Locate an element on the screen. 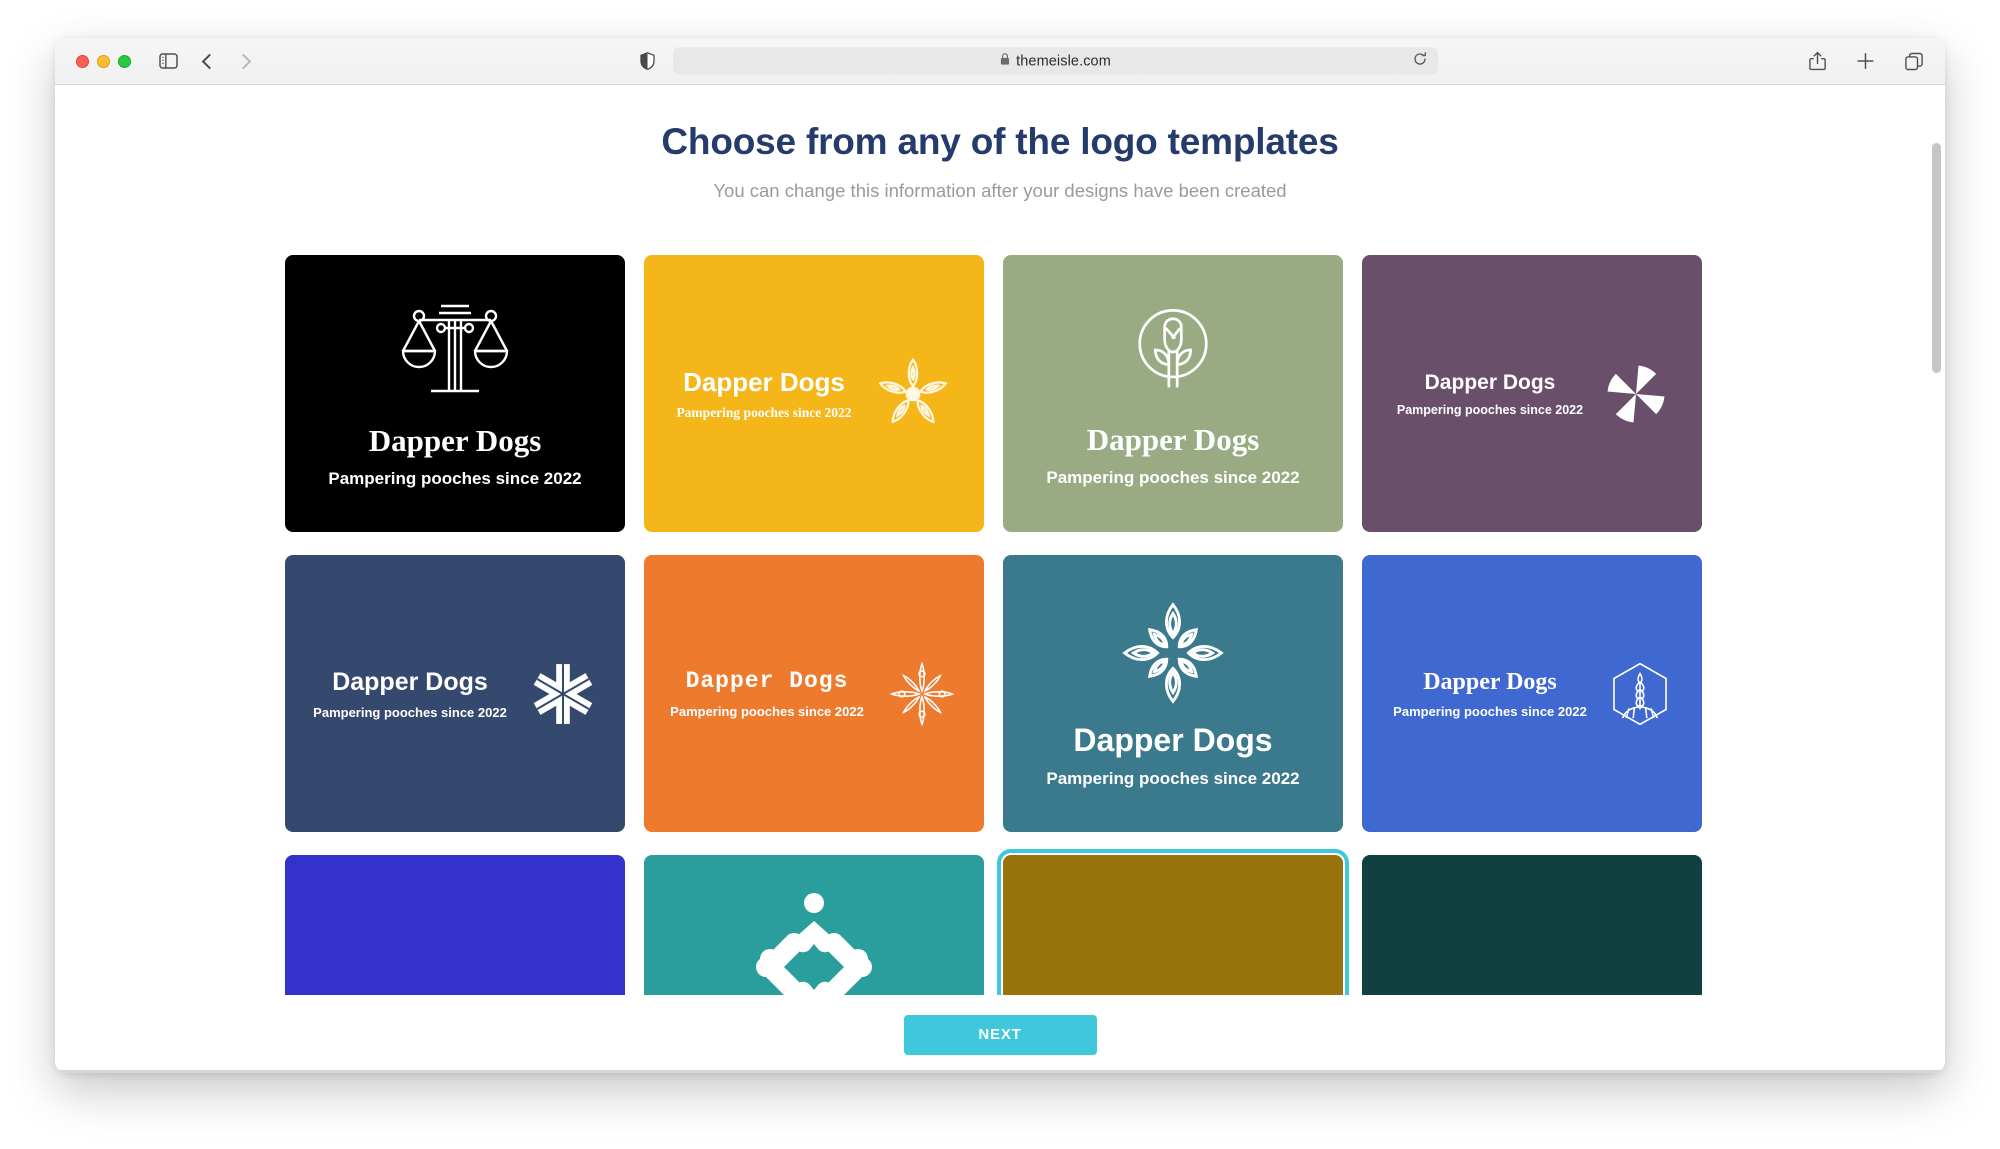  maximize-window-button is located at coordinates (124, 61).